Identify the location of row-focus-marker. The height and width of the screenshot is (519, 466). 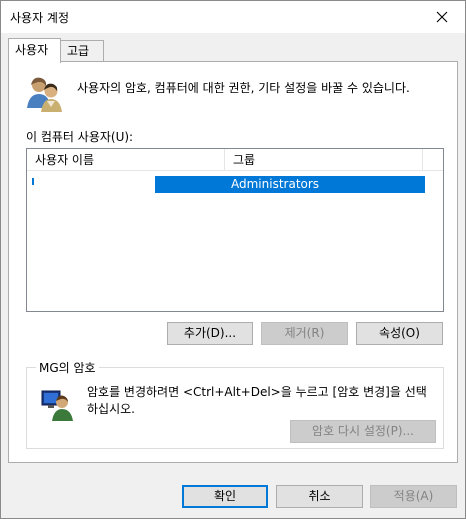
(33, 181).